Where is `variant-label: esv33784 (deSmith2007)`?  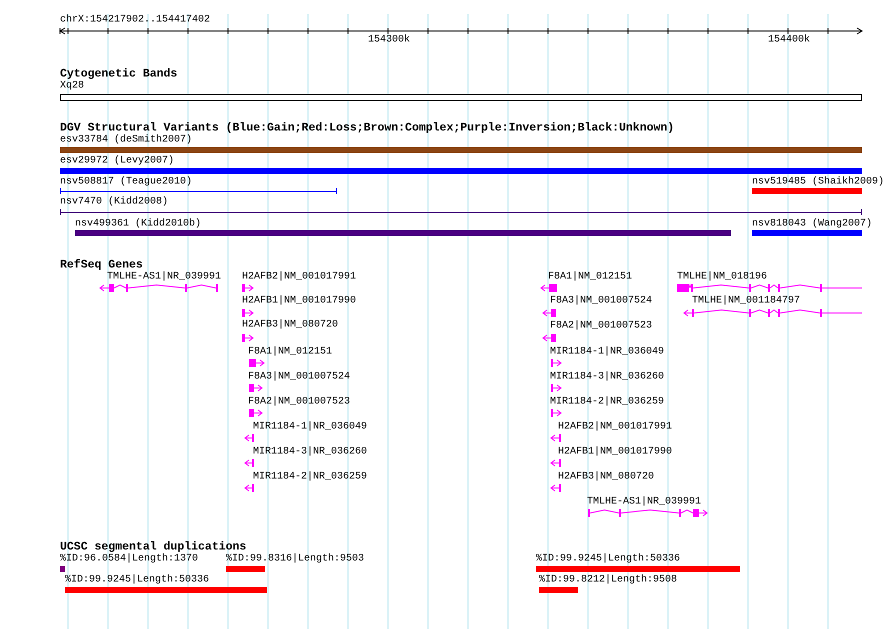 variant-label: esv33784 (deSmith2007) is located at coordinates (126, 140).